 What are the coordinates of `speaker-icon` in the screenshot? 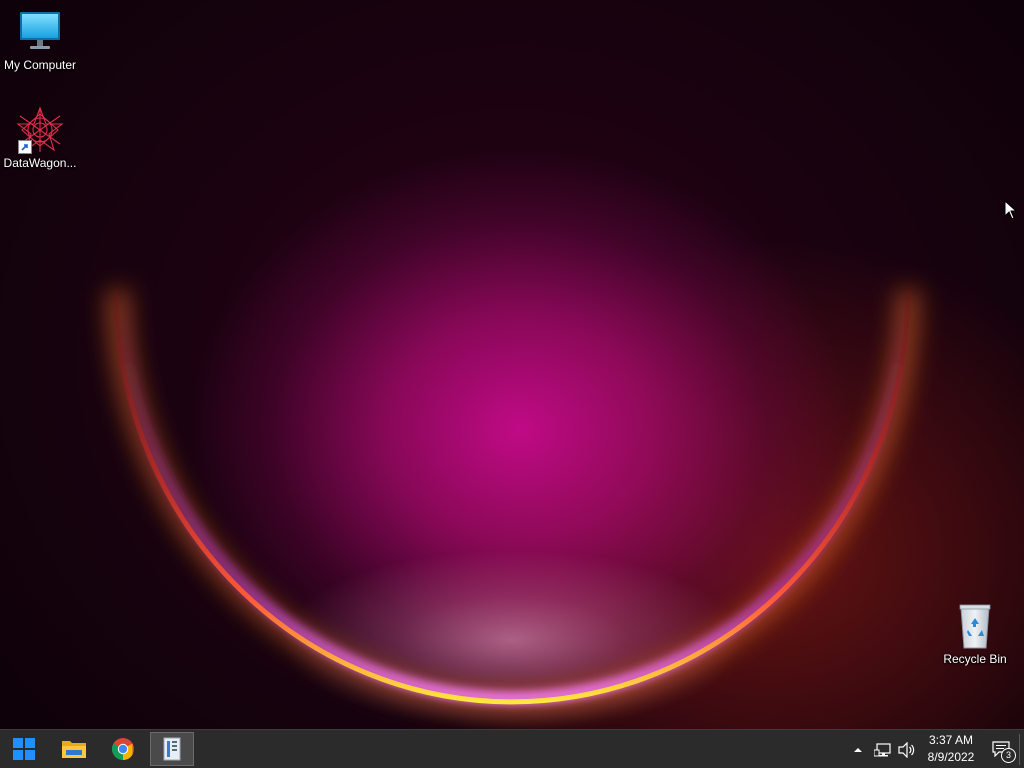 It's located at (906, 749).